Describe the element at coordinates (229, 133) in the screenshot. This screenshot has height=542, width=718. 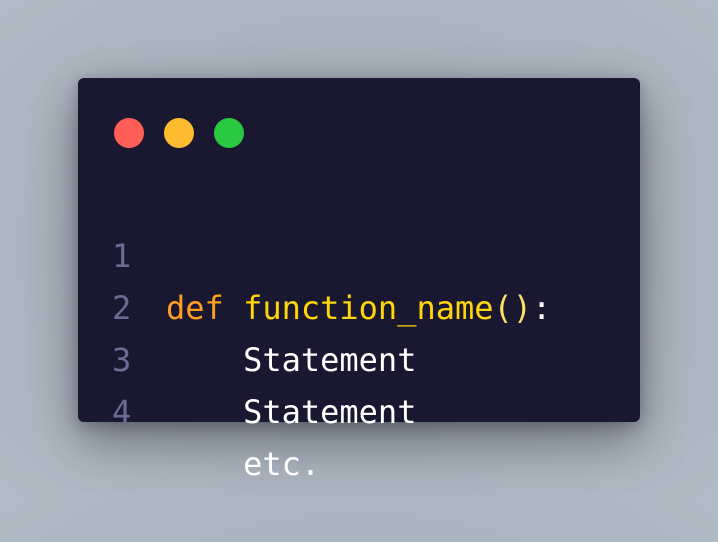
I see `maximize-button` at that location.